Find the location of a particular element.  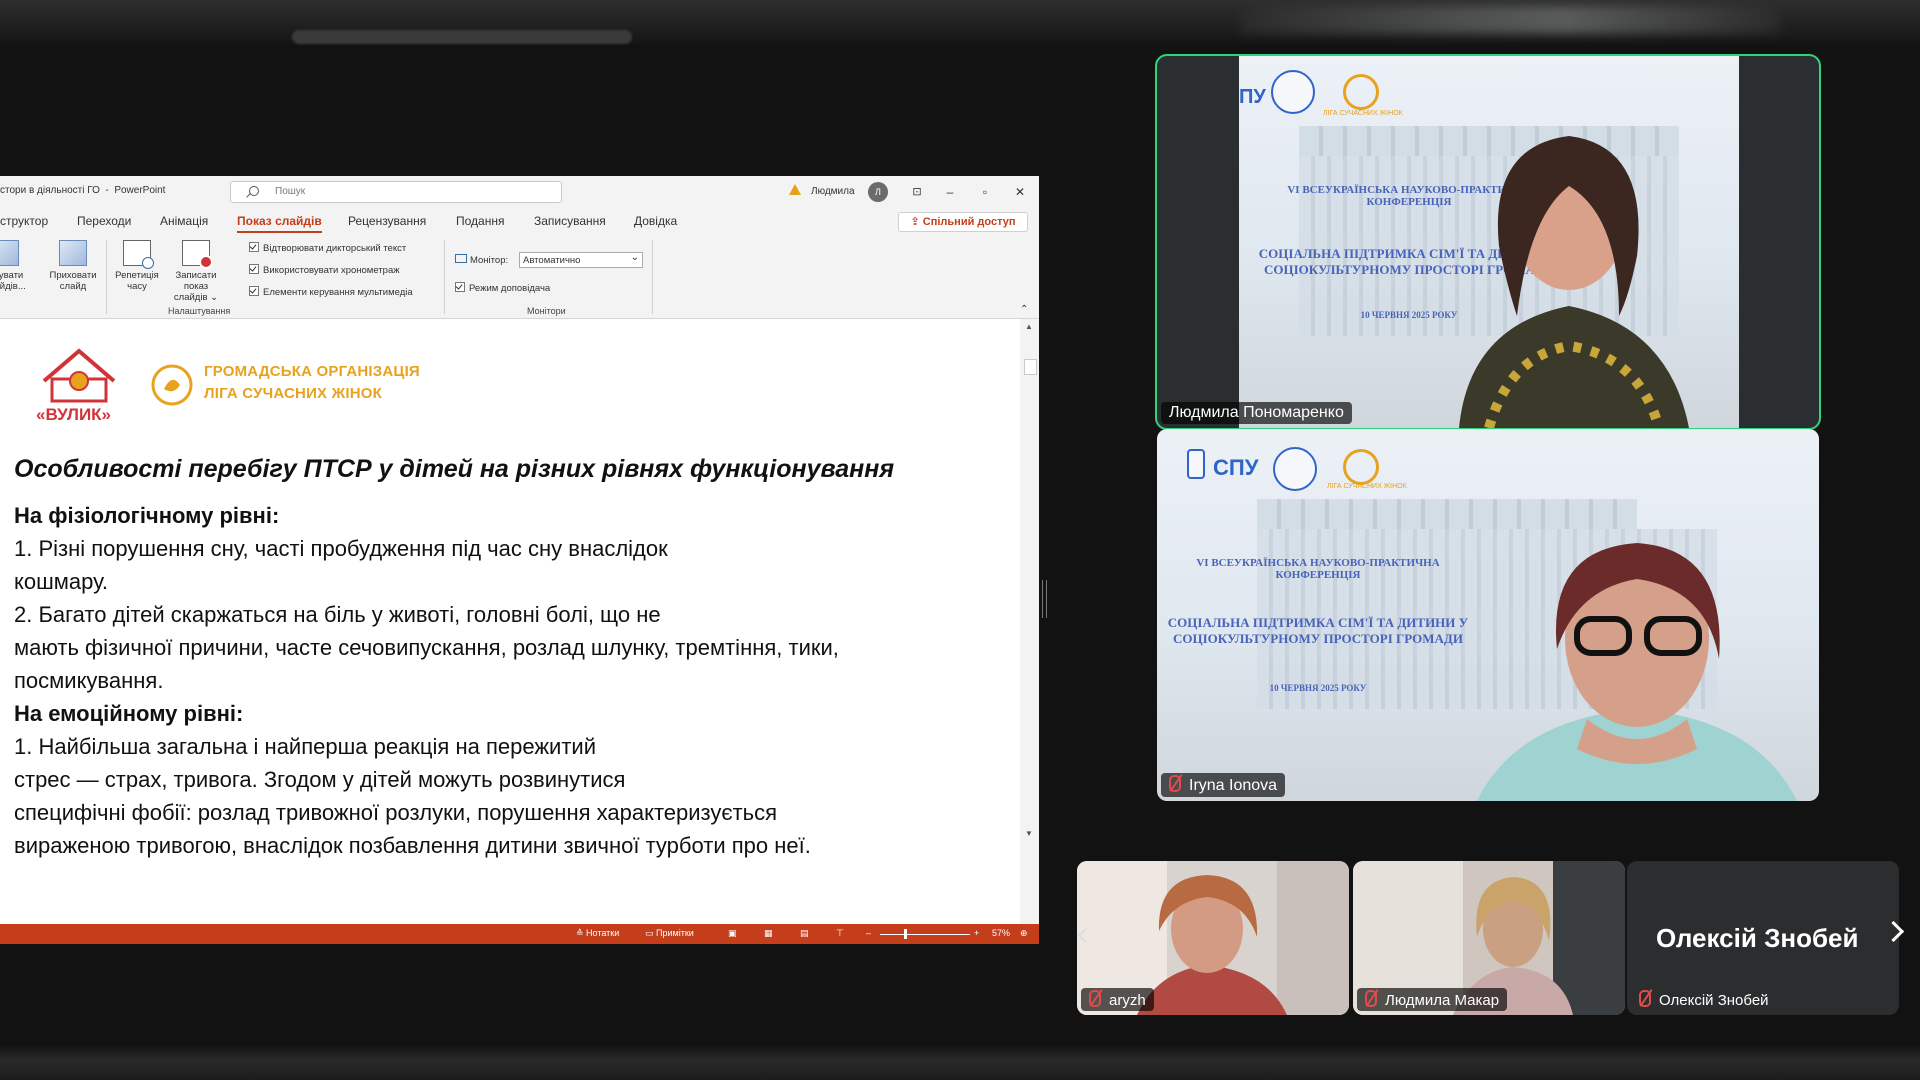

ribbon-display-icon: ⊡ is located at coordinates (917, 192).